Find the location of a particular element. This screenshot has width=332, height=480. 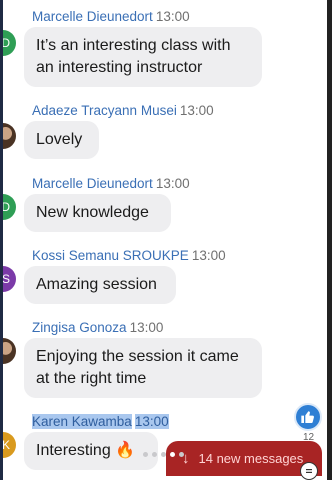

thumbs-up-icon is located at coordinates (307, 417).